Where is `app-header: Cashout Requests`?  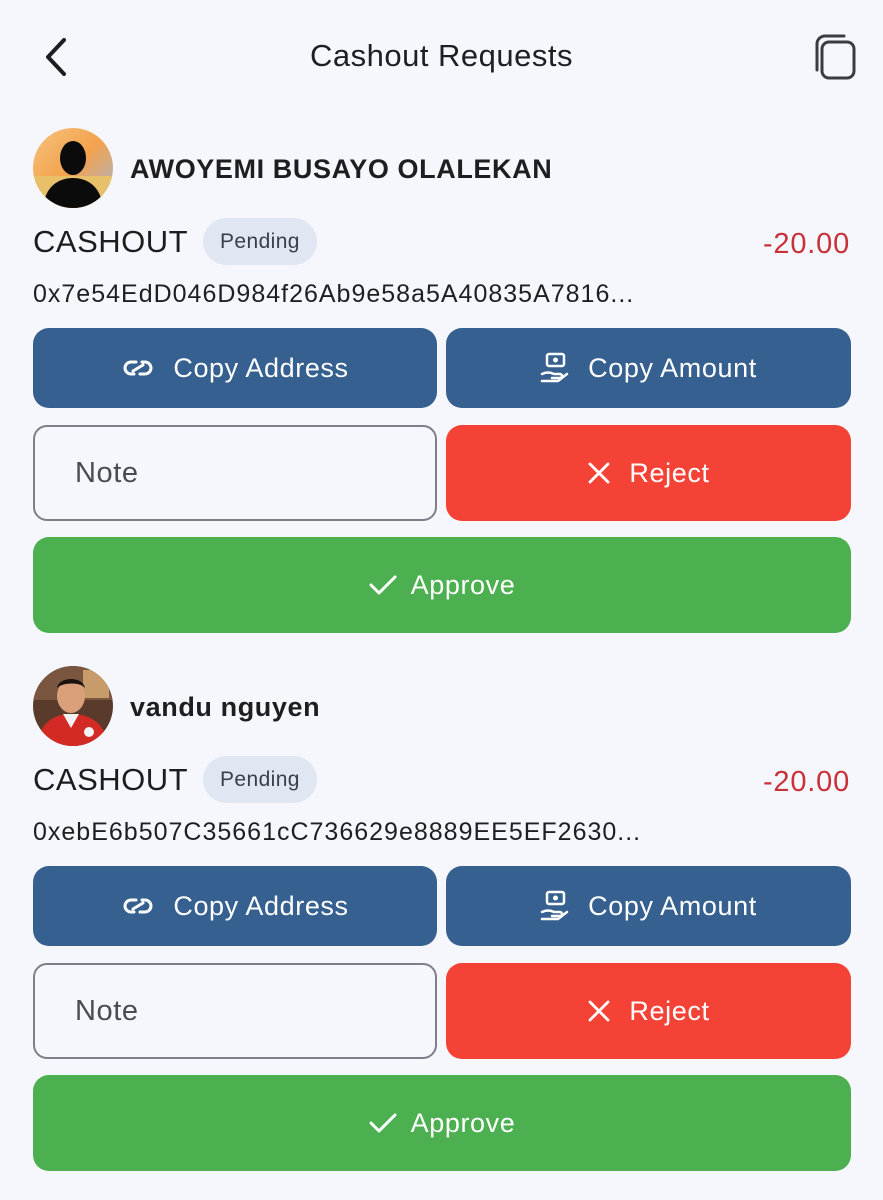 app-header: Cashout Requests is located at coordinates (441, 56).